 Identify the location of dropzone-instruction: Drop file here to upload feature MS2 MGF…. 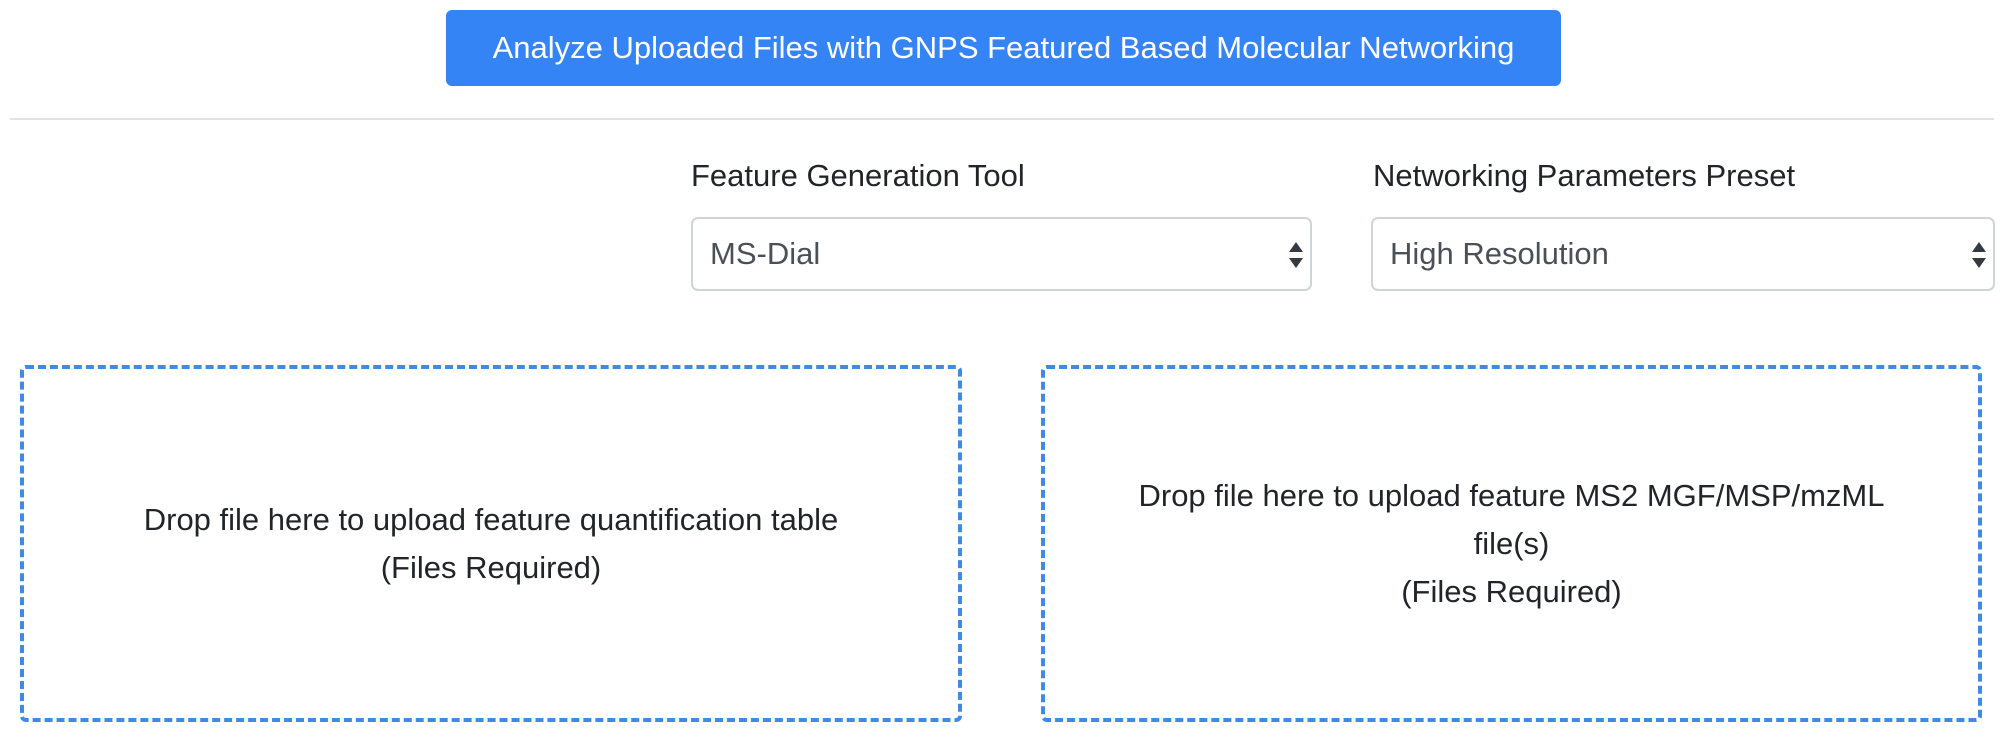
(1511, 495).